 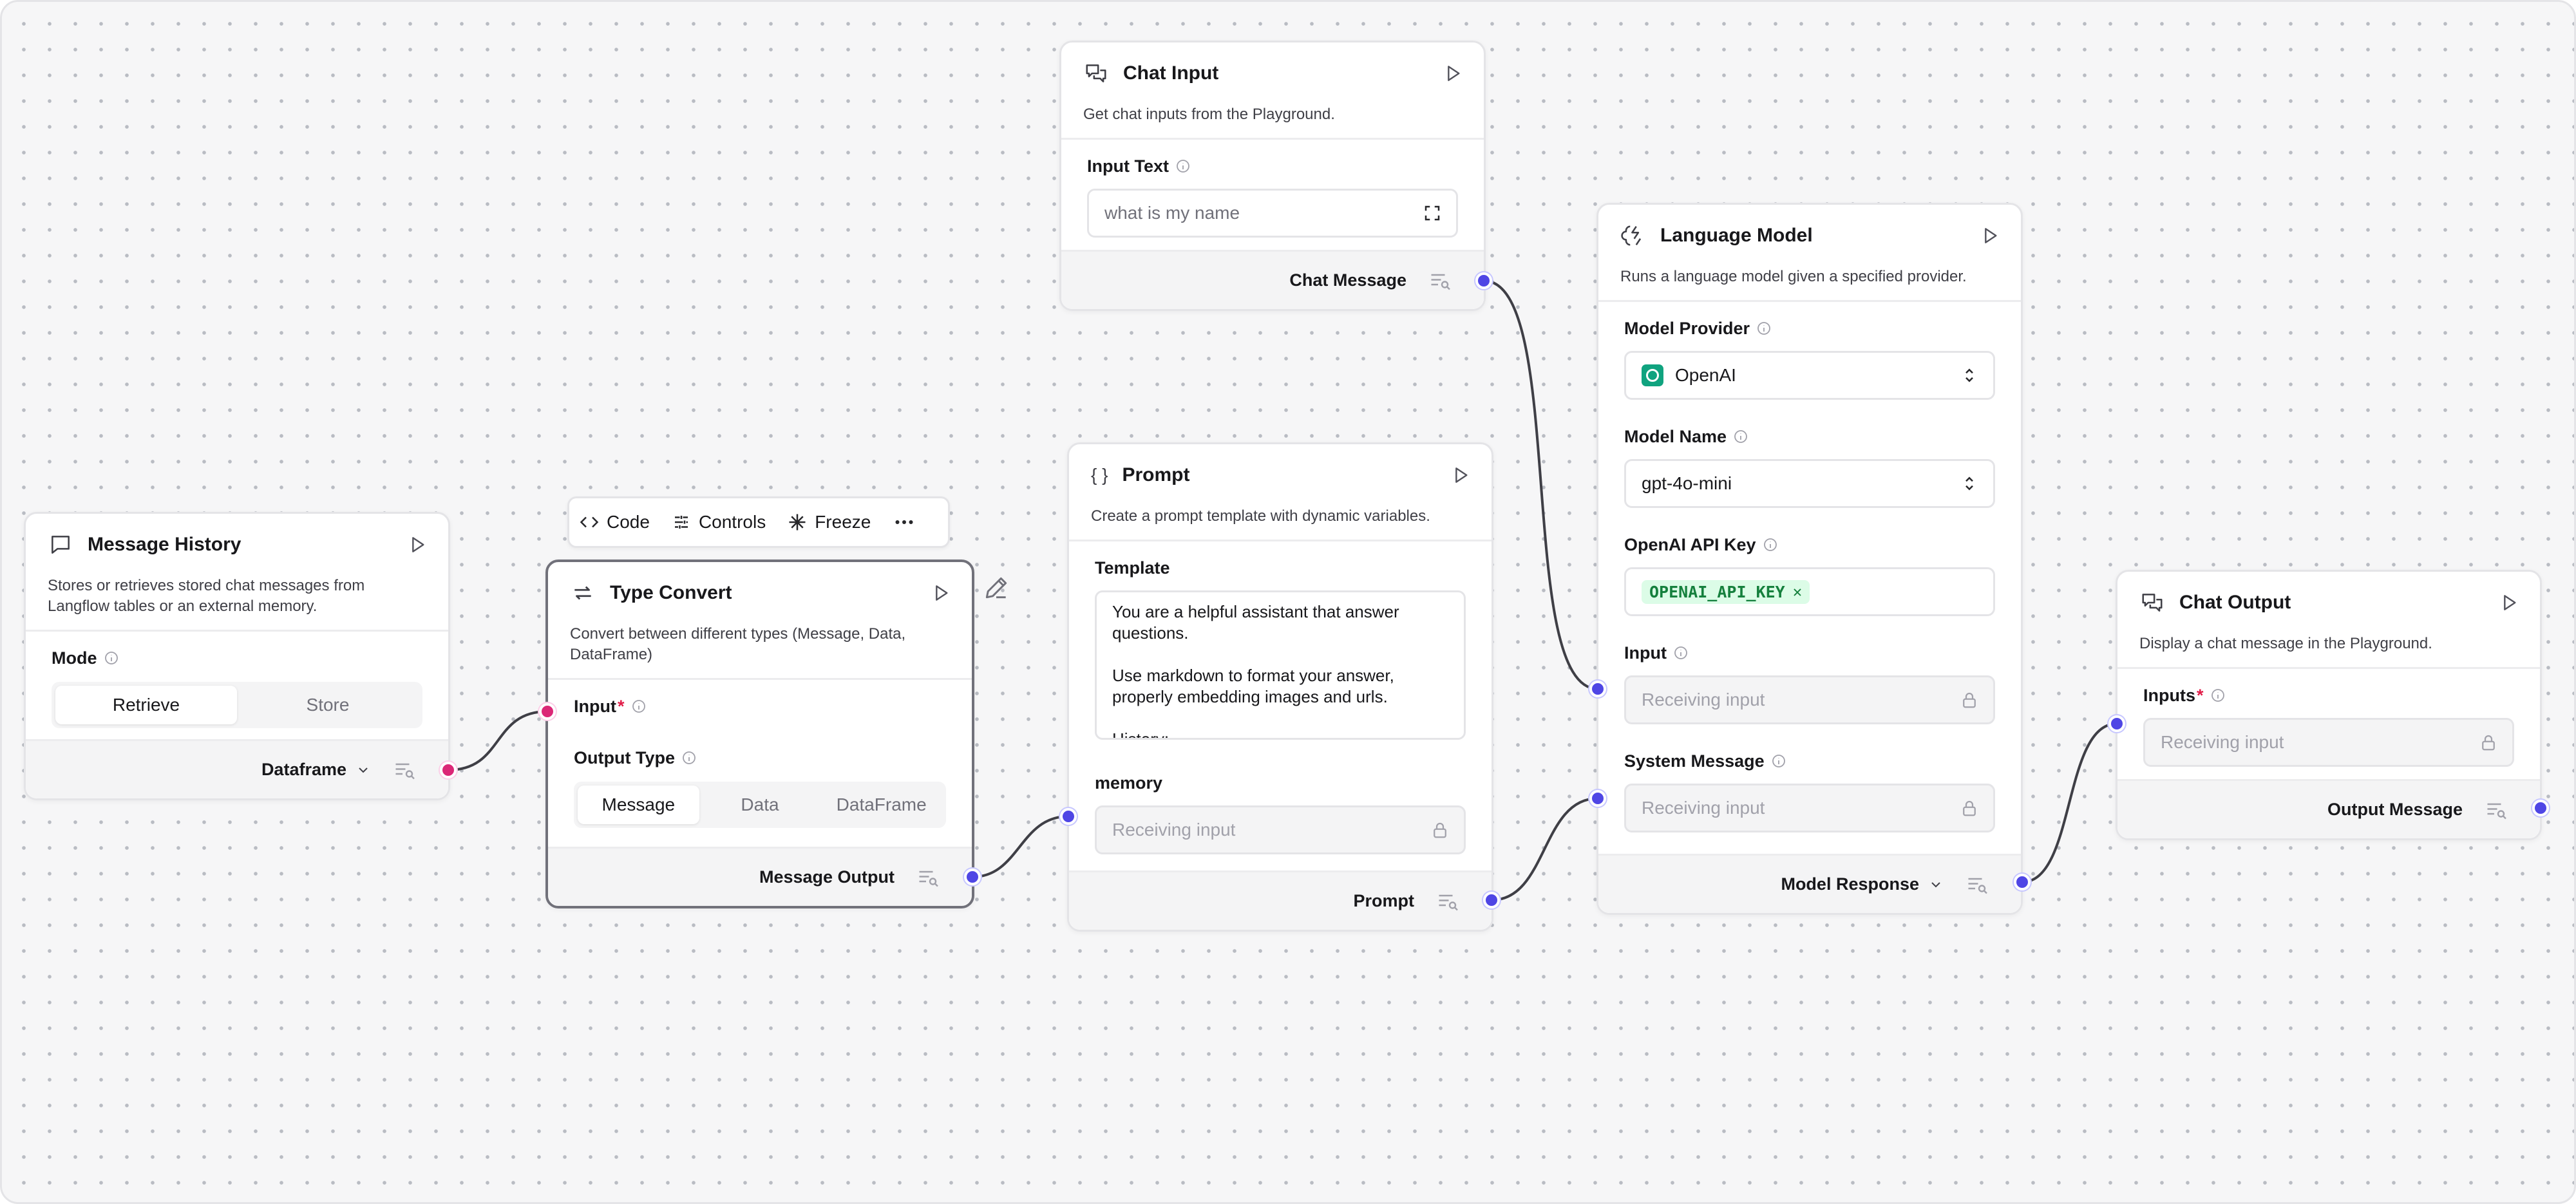 I want to click on code-button: Code, so click(x=615, y=522).